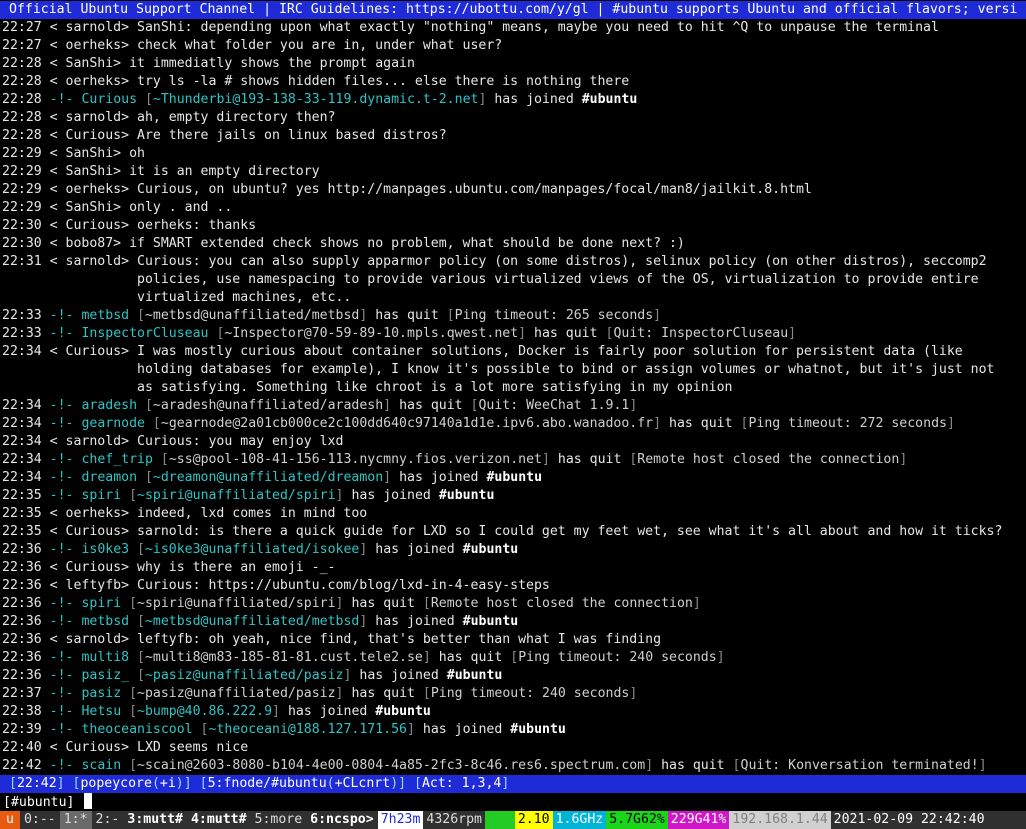 The width and height of the screenshot is (1026, 829). I want to click on timestamp: 22:40, so click(22, 747).